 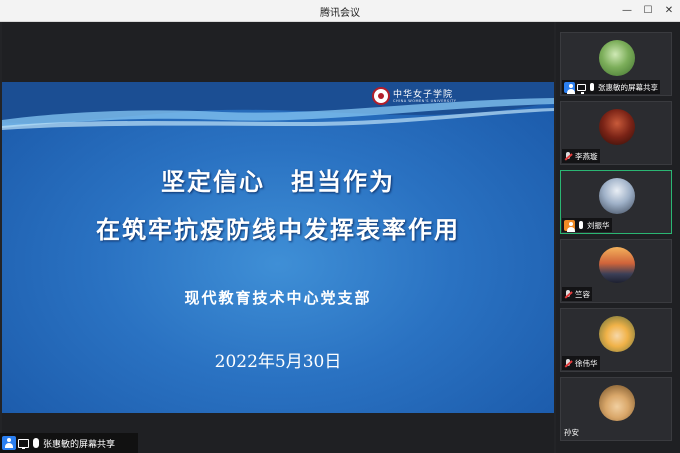 What do you see at coordinates (669, 11) in the screenshot?
I see `close-button: ✕` at bounding box center [669, 11].